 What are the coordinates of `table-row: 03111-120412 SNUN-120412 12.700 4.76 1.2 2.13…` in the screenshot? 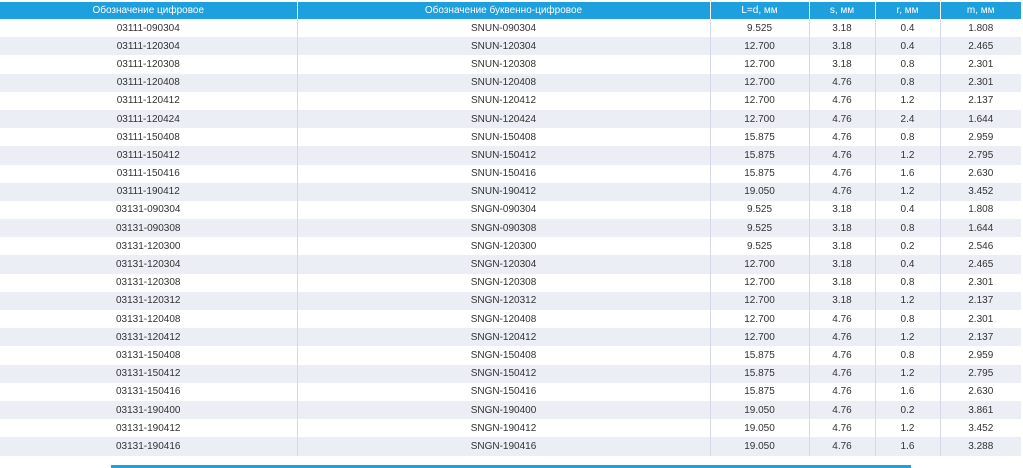 It's located at (510, 100).